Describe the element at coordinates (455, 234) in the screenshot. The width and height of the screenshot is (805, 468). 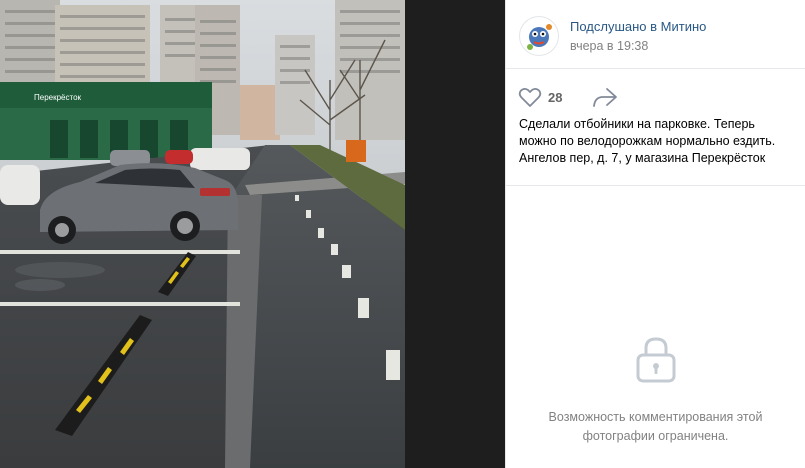
I see `photo-gutter` at that location.